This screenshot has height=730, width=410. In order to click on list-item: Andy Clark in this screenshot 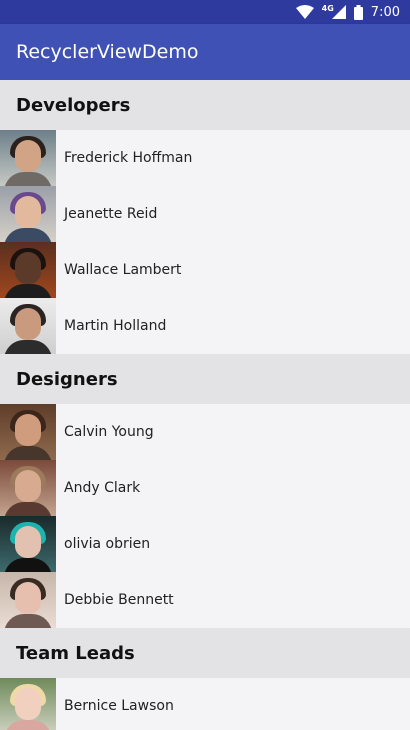, I will do `click(205, 488)`.